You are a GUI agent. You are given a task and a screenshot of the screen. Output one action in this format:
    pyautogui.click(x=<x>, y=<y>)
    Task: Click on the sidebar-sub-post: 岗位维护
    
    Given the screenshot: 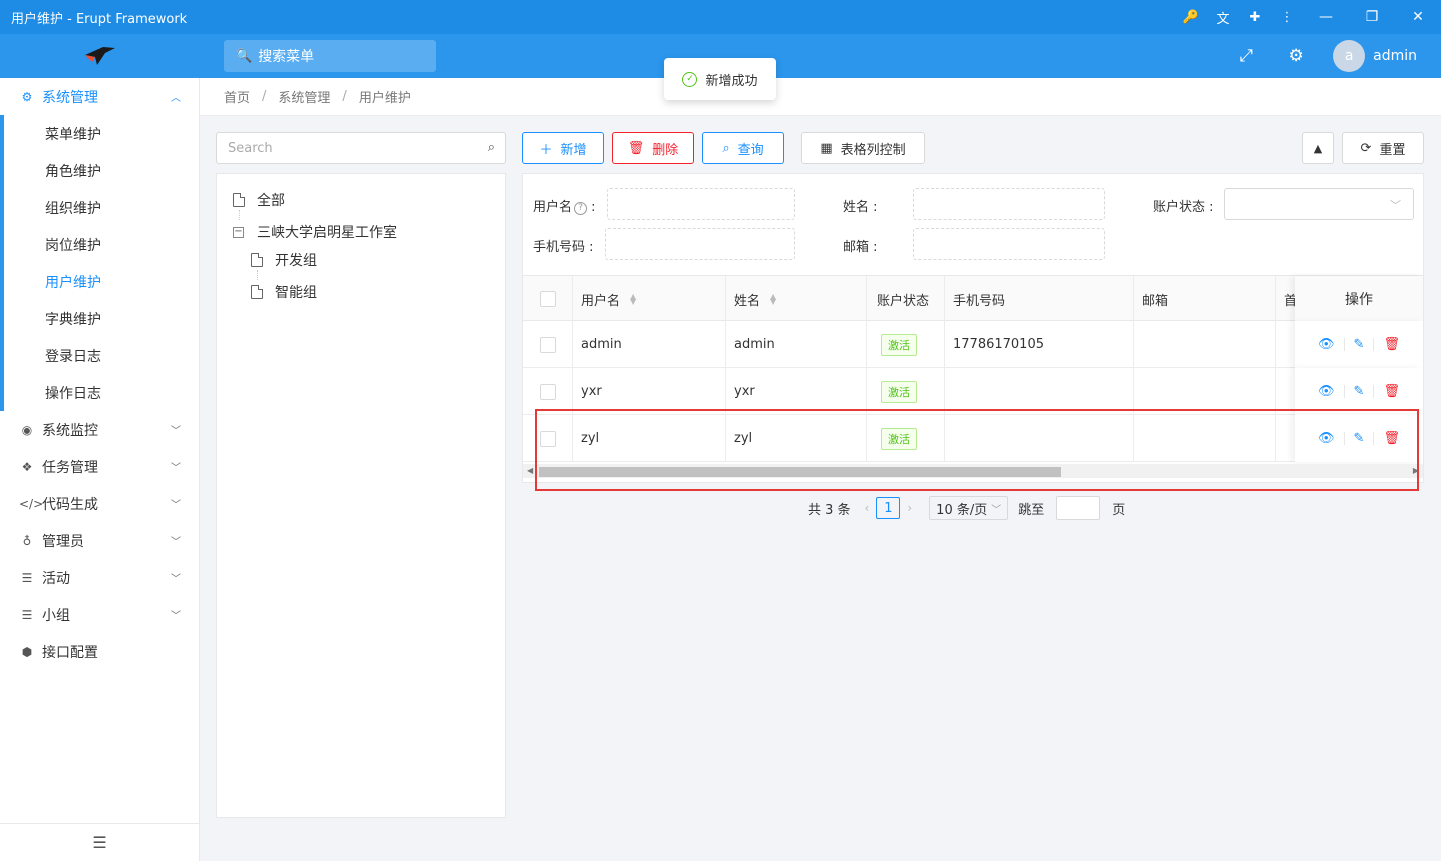 What is the action you would take?
    pyautogui.click(x=99, y=244)
    